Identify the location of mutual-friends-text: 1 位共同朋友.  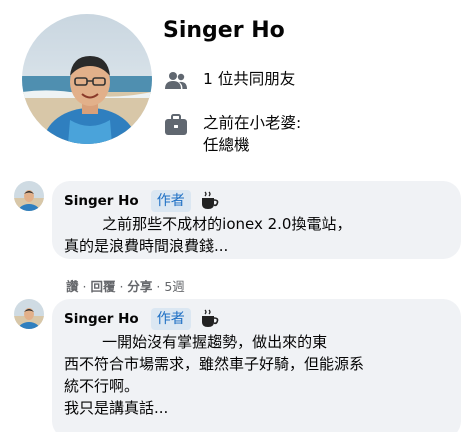
(249, 79).